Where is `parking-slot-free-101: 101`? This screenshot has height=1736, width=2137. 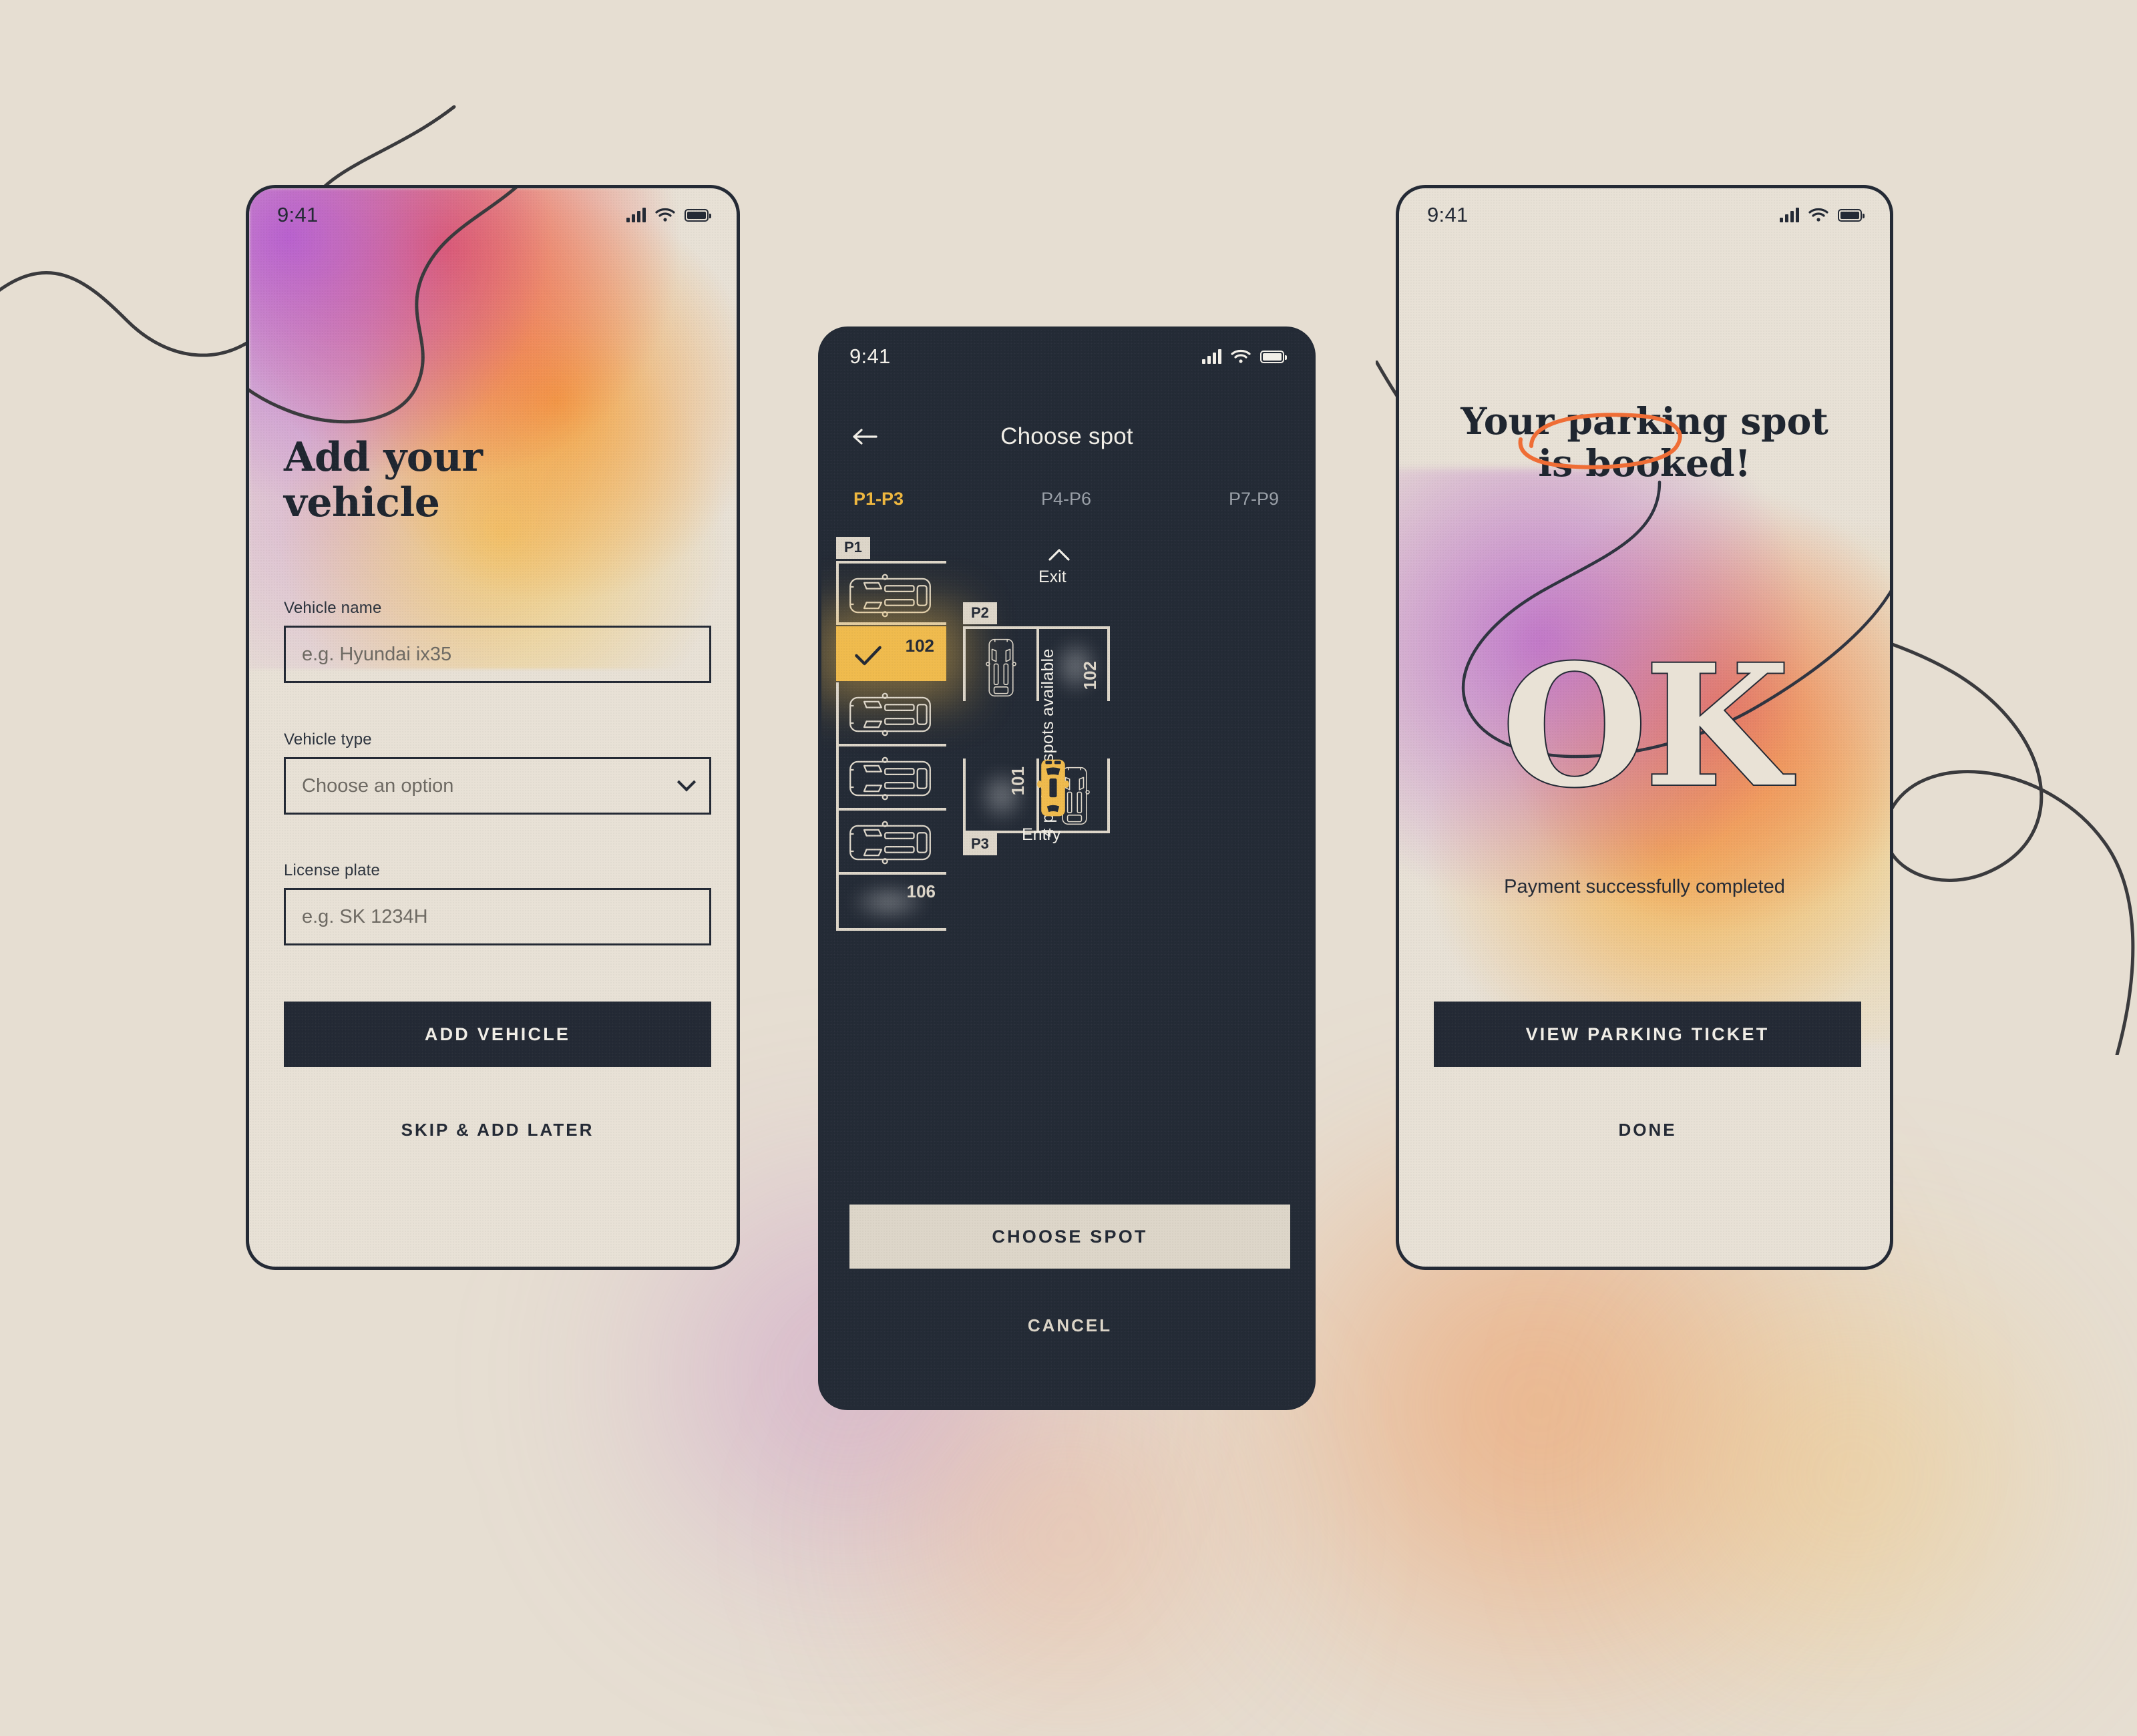
parking-slot-free-101: 101 is located at coordinates (1000, 795).